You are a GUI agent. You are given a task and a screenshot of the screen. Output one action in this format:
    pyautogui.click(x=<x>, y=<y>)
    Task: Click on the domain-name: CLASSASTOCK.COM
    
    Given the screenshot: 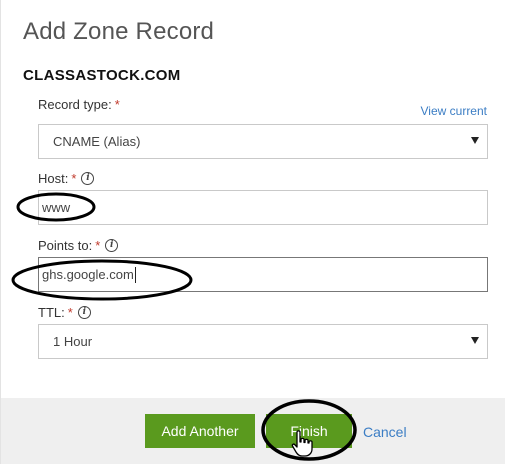 What is the action you would take?
    pyautogui.click(x=102, y=75)
    